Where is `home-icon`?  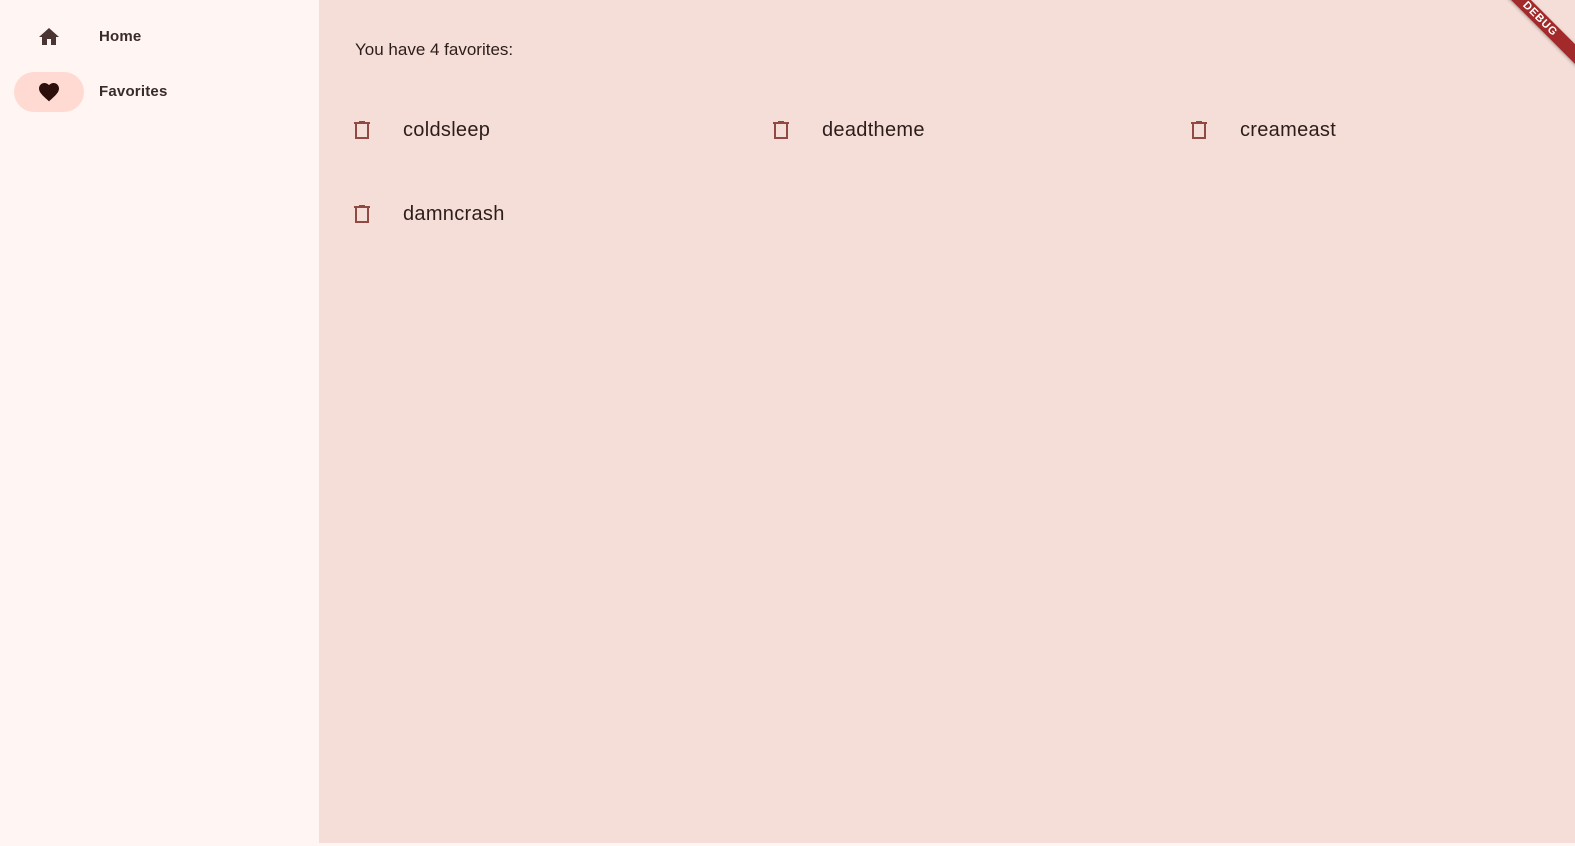
home-icon is located at coordinates (49, 36).